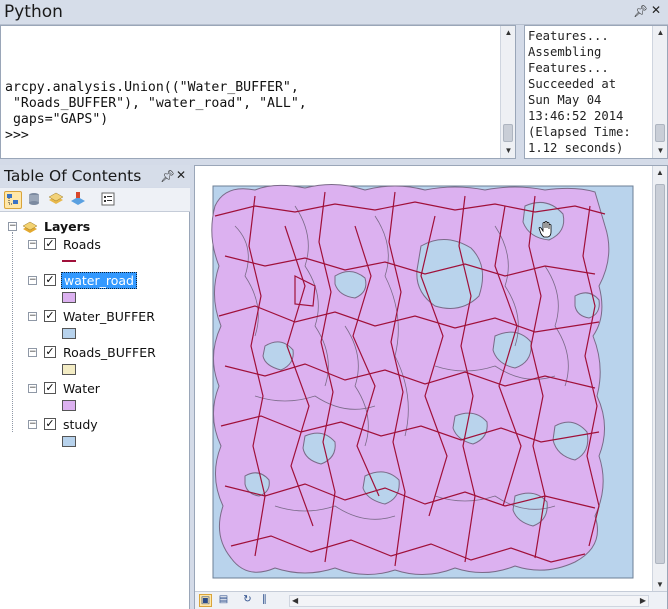 The height and width of the screenshot is (609, 668). What do you see at coordinates (109, 200) in the screenshot?
I see `options-icon` at bounding box center [109, 200].